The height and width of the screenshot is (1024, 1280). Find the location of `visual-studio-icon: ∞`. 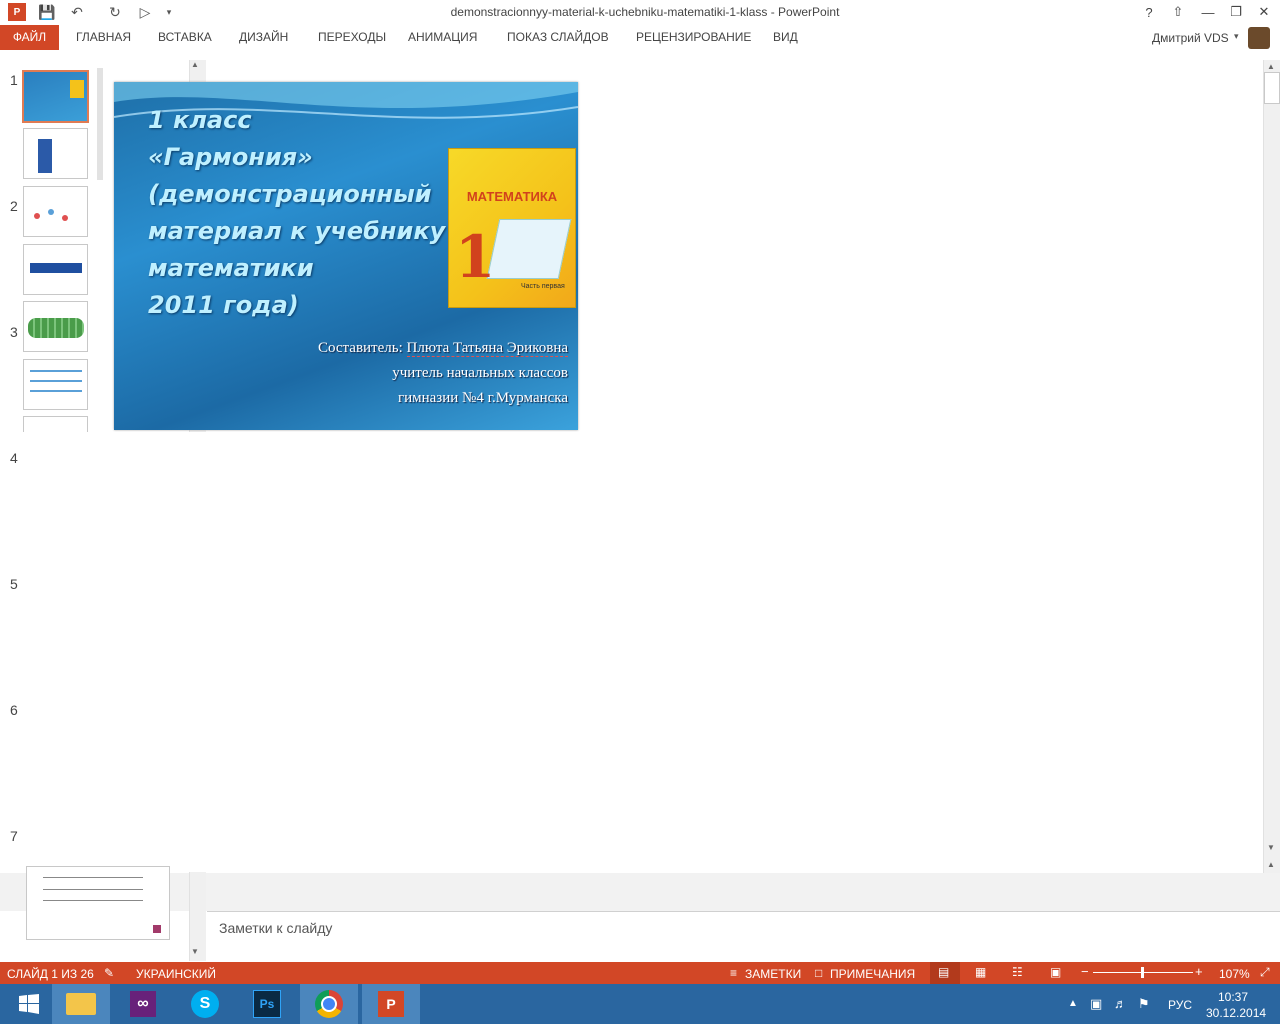

visual-studio-icon: ∞ is located at coordinates (143, 1004).